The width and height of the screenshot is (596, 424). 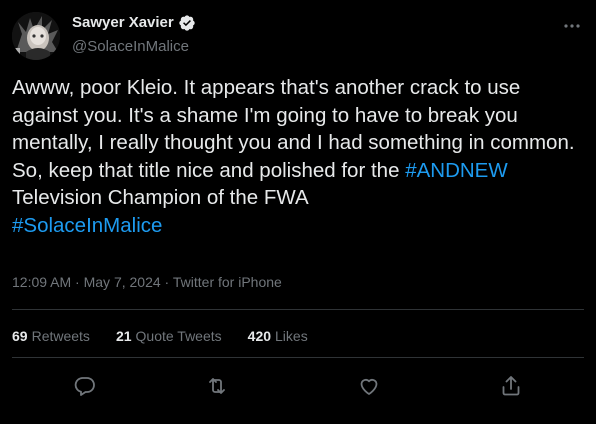 What do you see at coordinates (291, 336) in the screenshot?
I see `likes-label: Likes` at bounding box center [291, 336].